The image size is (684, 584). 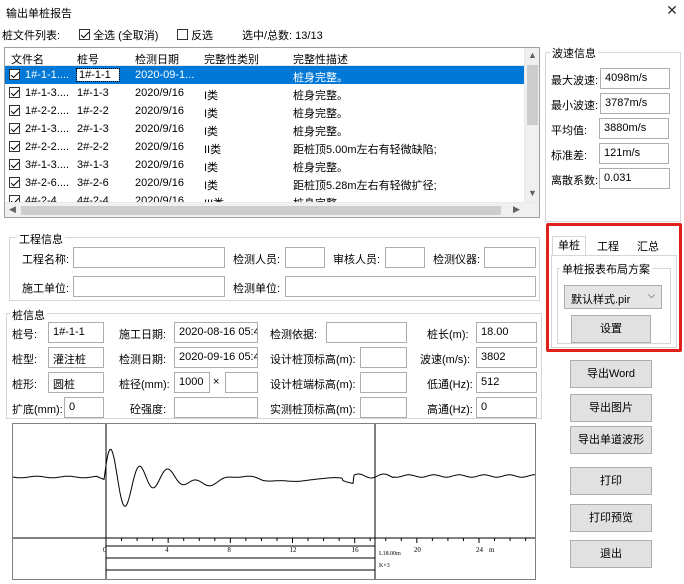 What do you see at coordinates (84, 407) in the screenshot?
I see `enlarge-field: 0` at bounding box center [84, 407].